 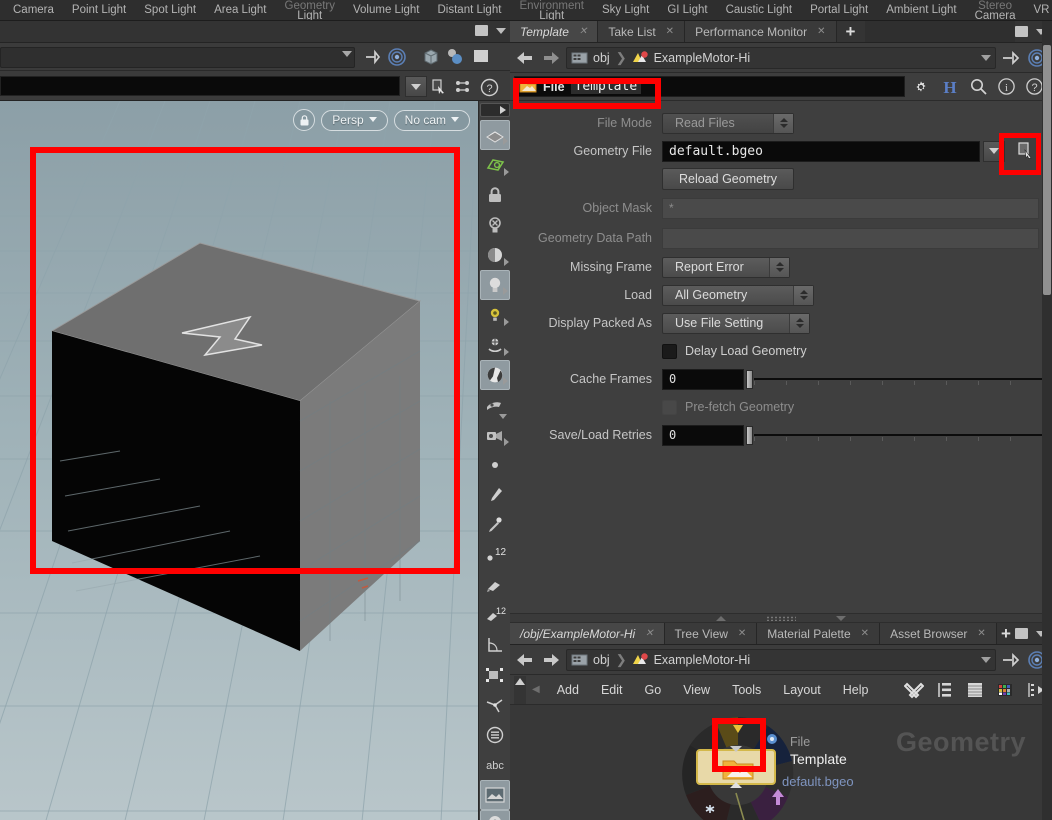 What do you see at coordinates (692, 659) in the screenshot?
I see `network-breadcrumb-node: ExampleMotor-Hi` at bounding box center [692, 659].